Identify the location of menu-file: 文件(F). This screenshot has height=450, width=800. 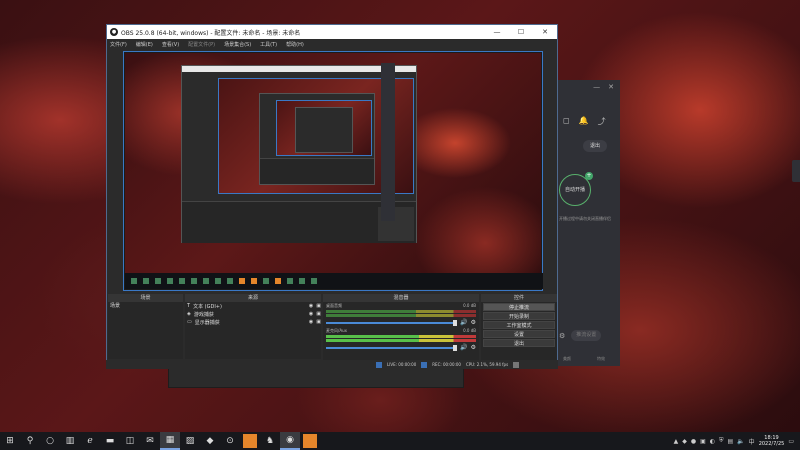
(118, 44).